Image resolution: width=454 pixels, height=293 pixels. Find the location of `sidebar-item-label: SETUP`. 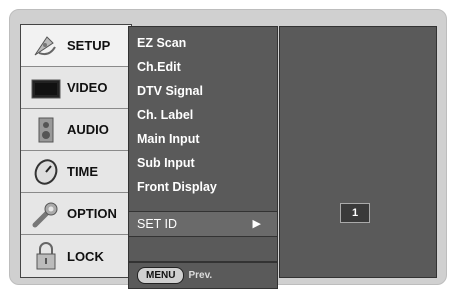

sidebar-item-label: SETUP is located at coordinates (89, 45).